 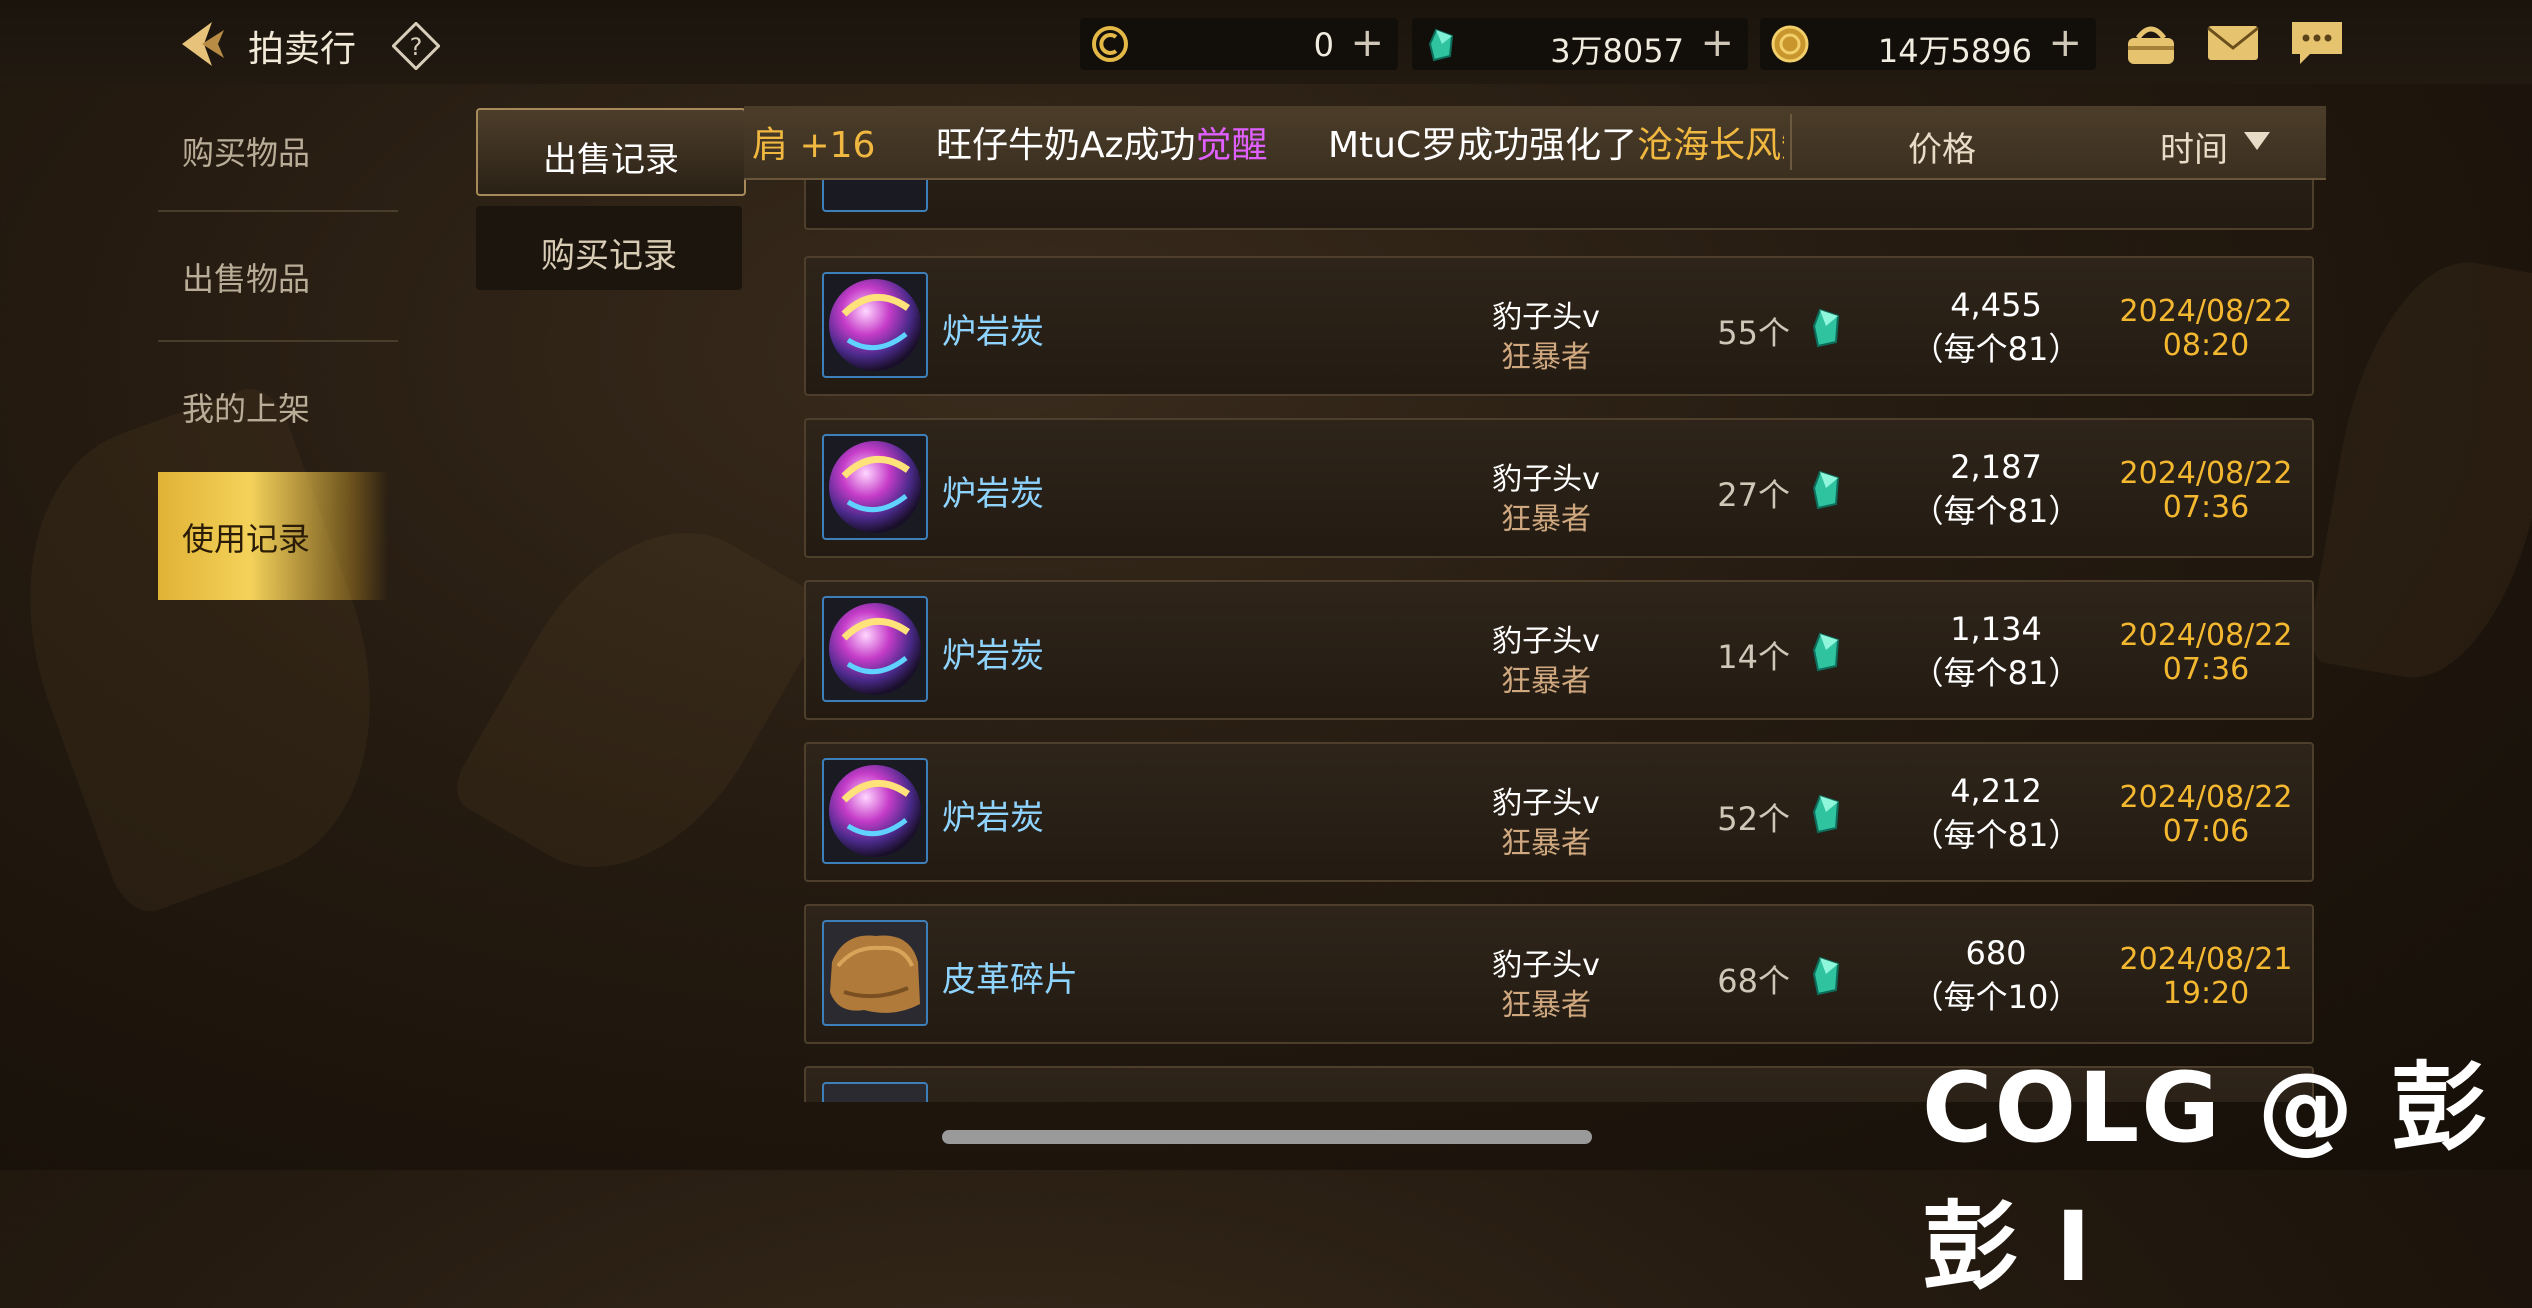 What do you see at coordinates (1996, 305) in the screenshot?
I see `total-price: 4,455` at bounding box center [1996, 305].